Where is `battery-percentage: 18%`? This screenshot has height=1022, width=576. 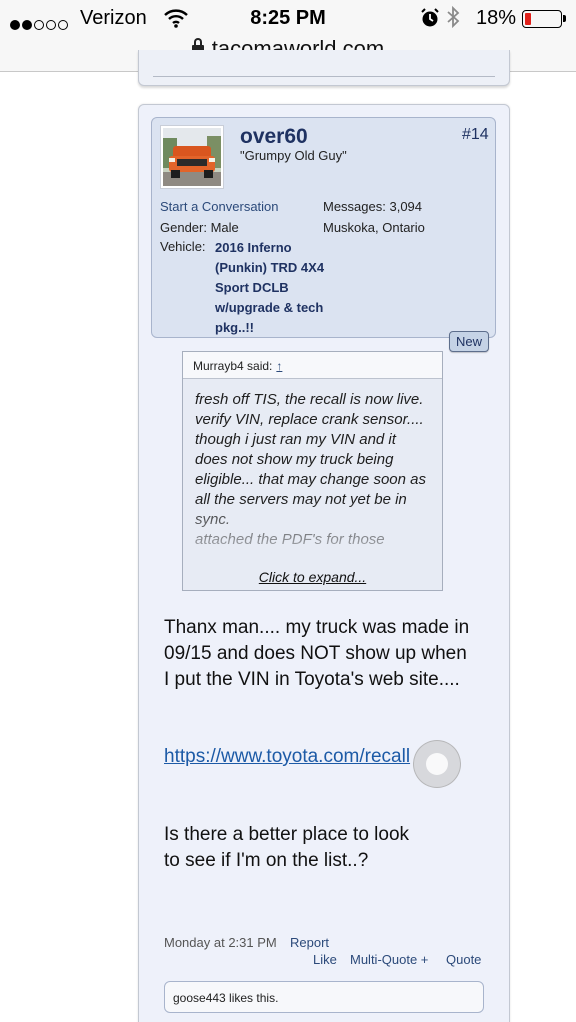
battery-percentage: 18% is located at coordinates (496, 18).